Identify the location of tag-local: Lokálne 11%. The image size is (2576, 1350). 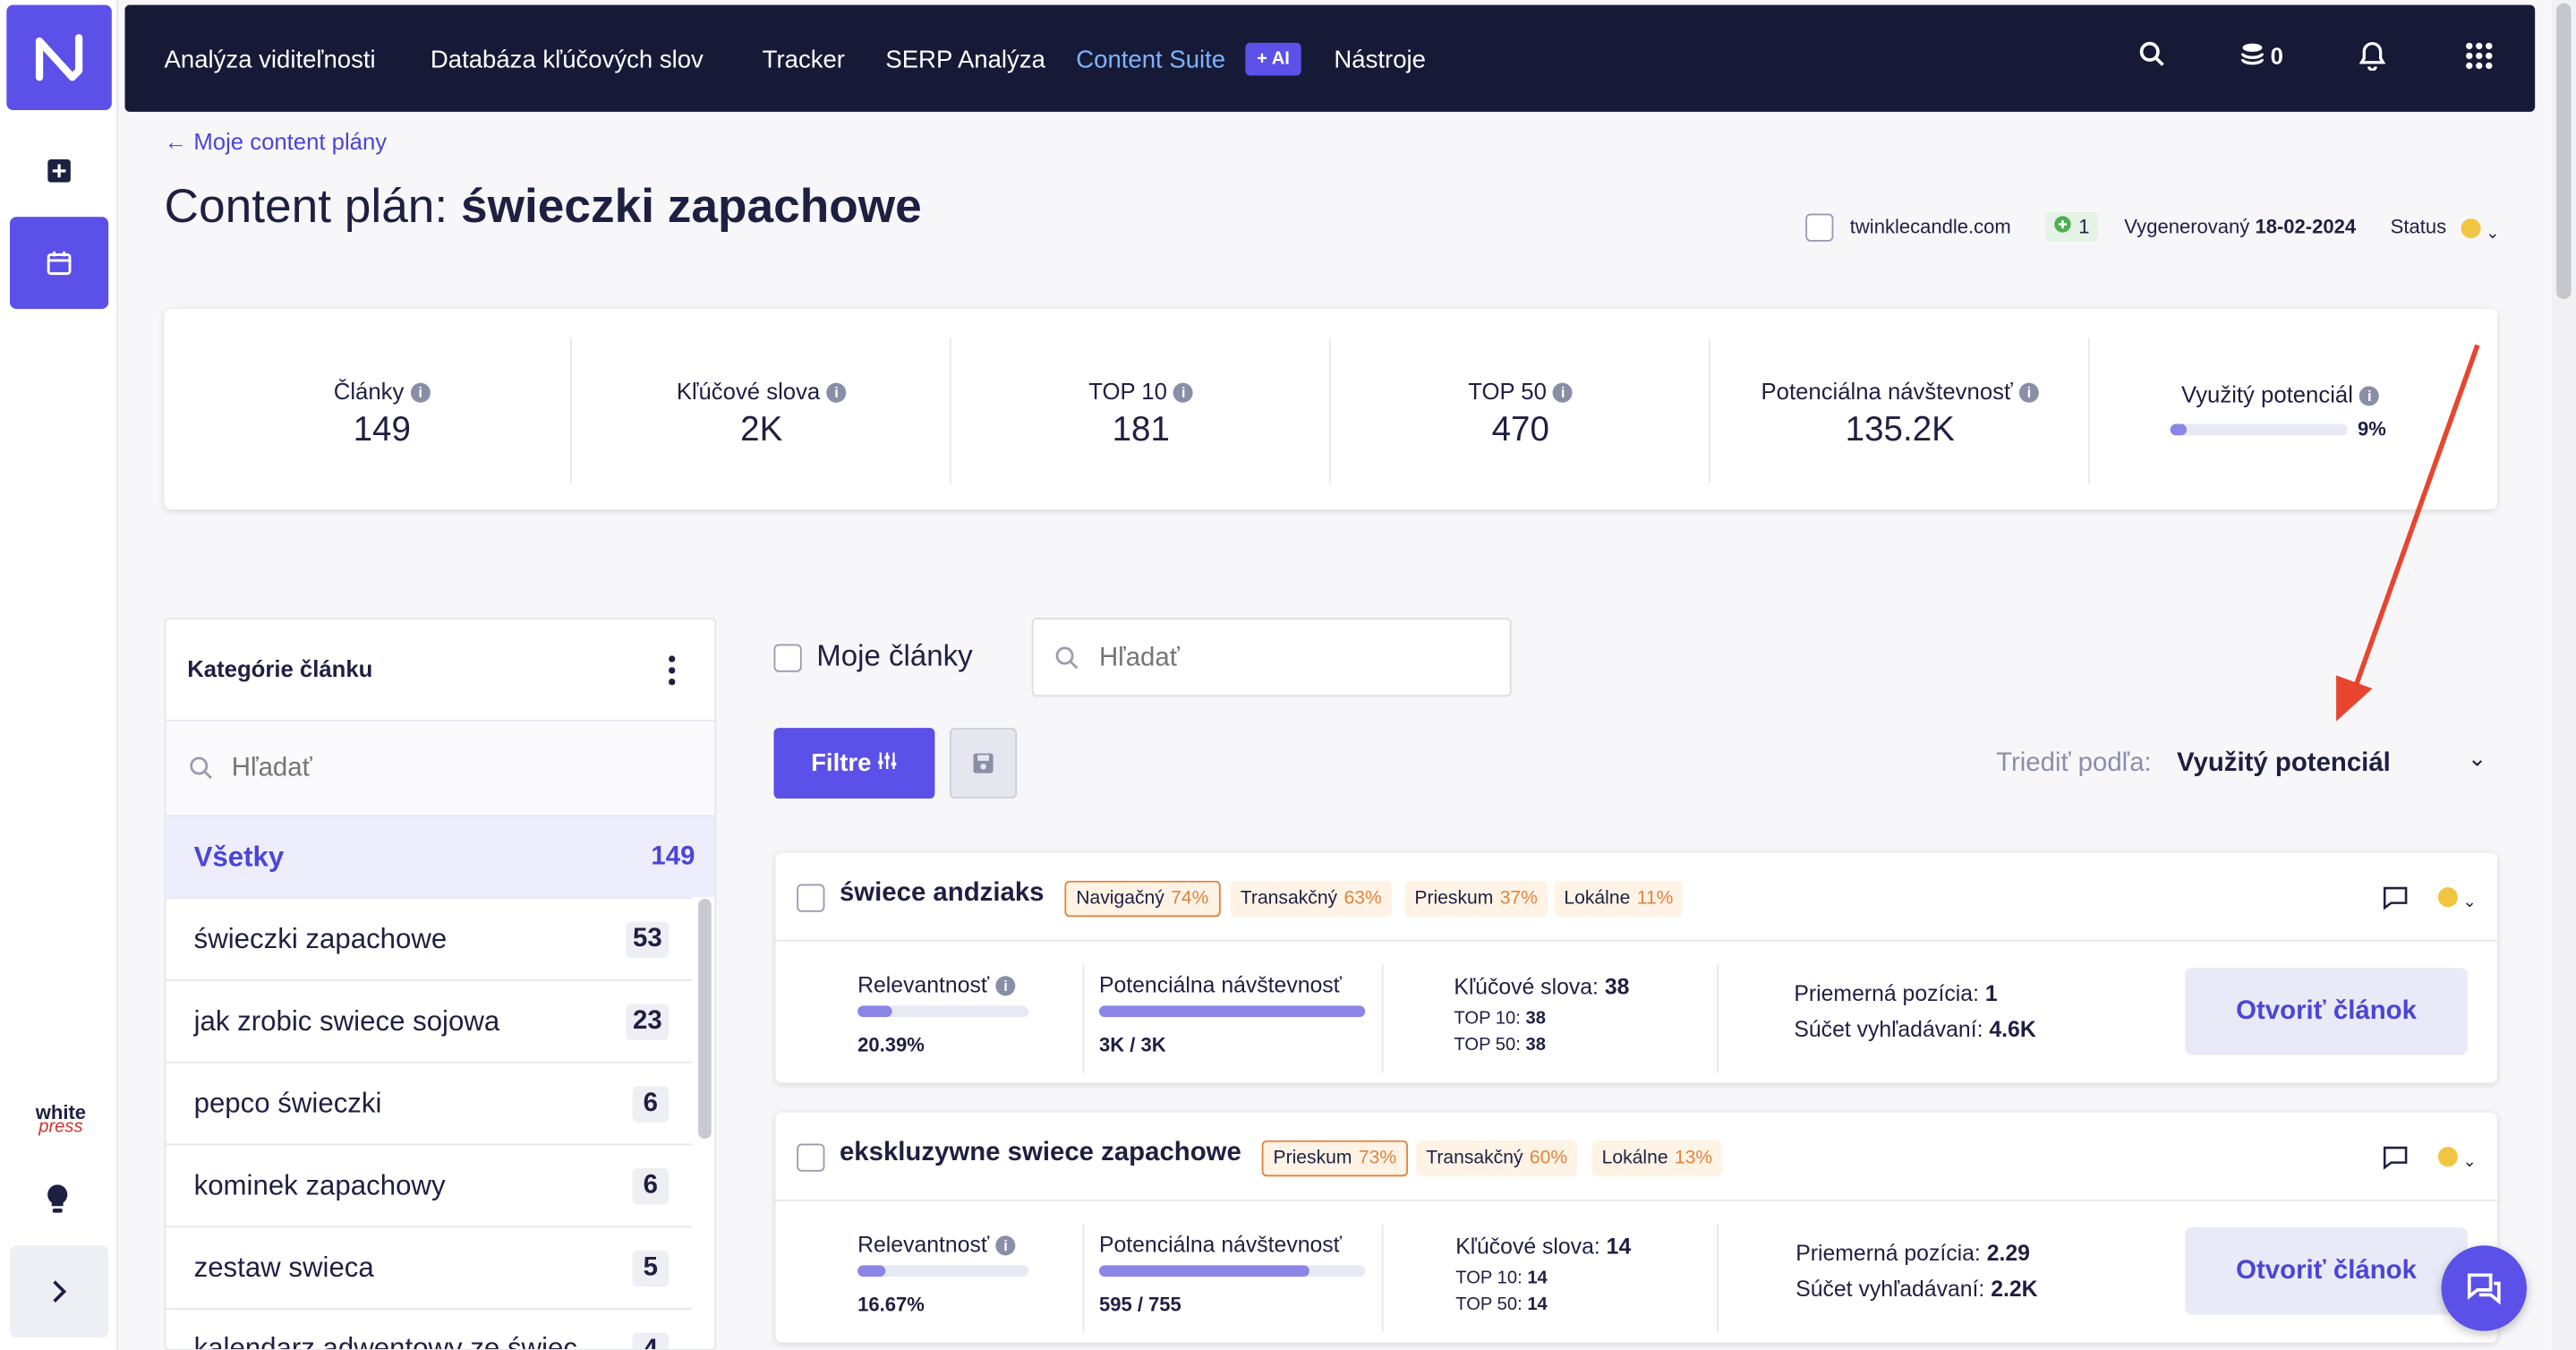
(1619, 899).